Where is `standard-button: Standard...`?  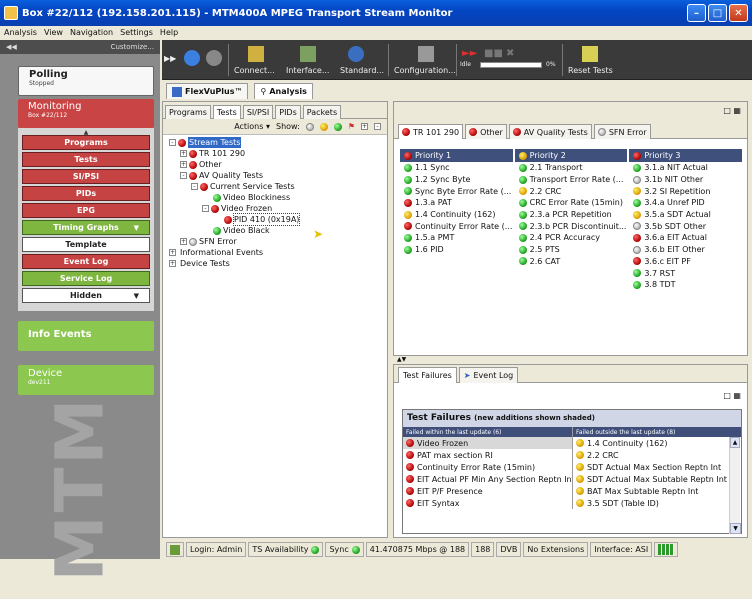 standard-button: Standard... is located at coordinates (362, 70).